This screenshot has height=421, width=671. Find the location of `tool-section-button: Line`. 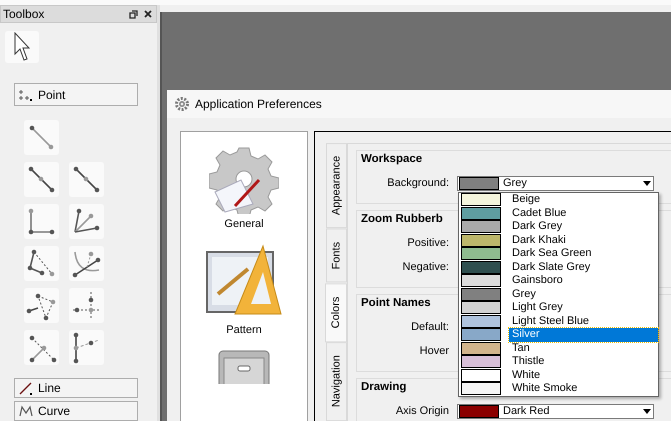

tool-section-button: Line is located at coordinates (76, 388).